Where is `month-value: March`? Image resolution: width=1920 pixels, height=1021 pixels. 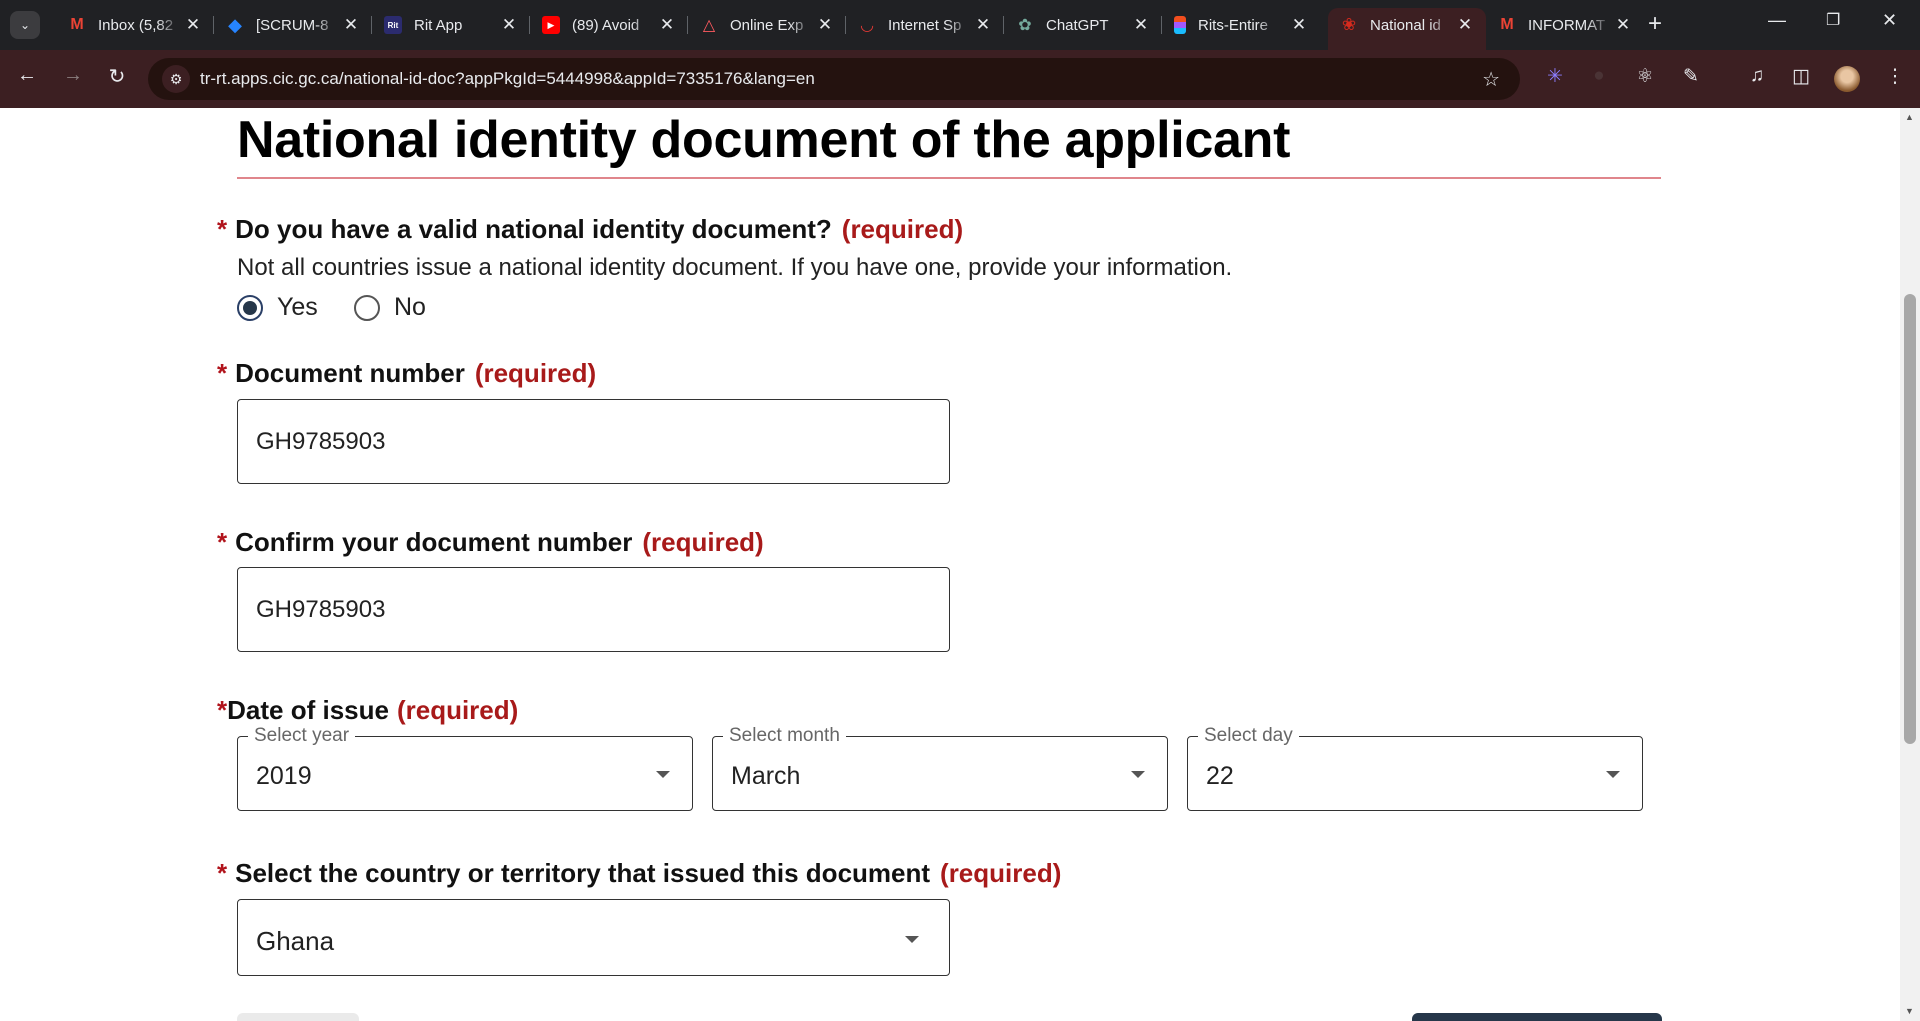
month-value: March is located at coordinates (766, 776).